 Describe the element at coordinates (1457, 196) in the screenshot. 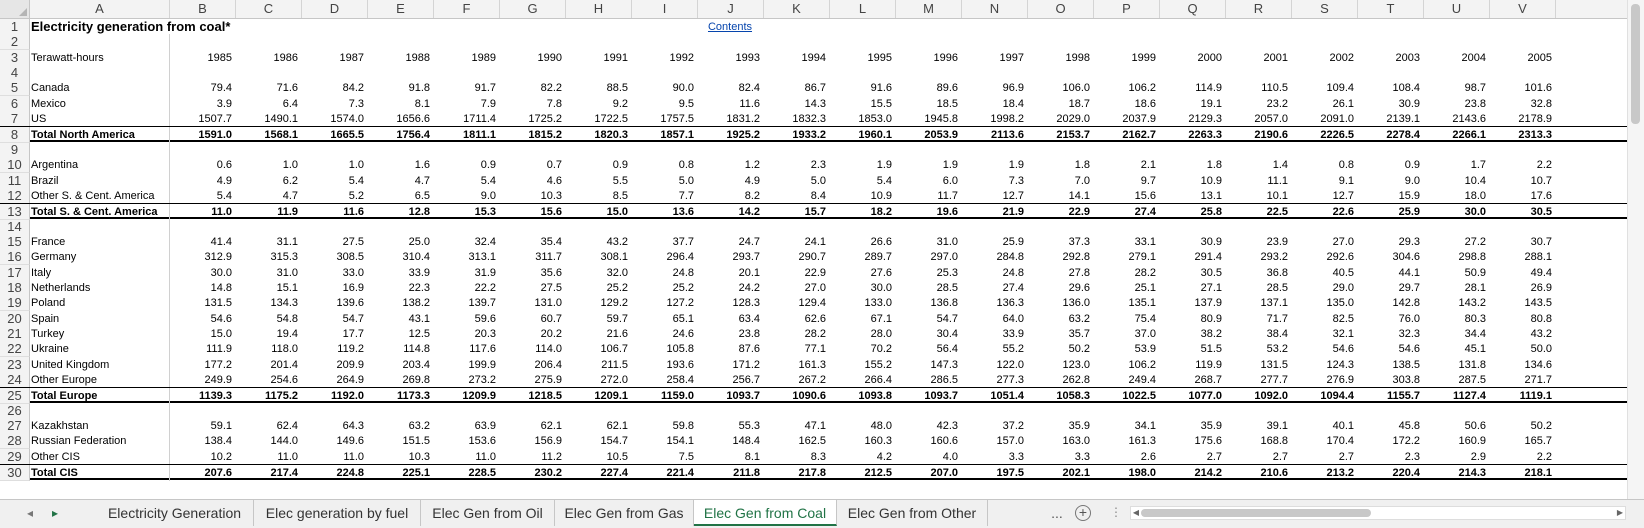

I see `value-cell: 18.0` at that location.